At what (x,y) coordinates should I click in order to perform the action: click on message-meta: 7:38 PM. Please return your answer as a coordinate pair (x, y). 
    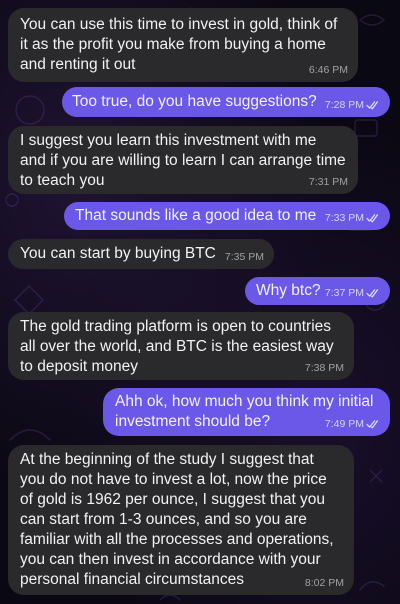
    Looking at the image, I should click on (324, 368).